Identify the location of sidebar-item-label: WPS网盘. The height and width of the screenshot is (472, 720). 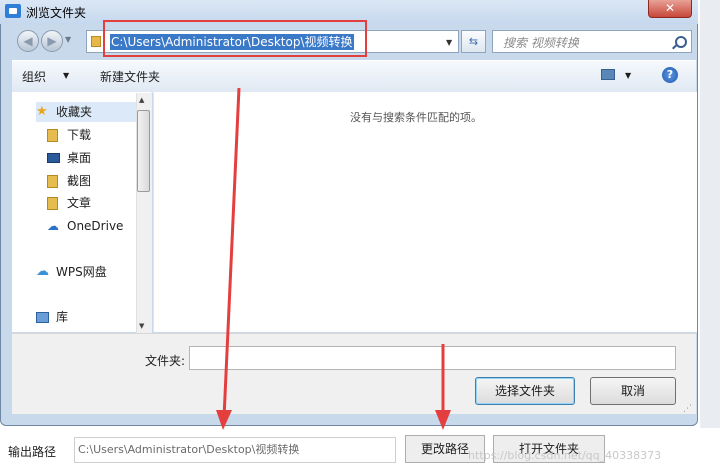
(81, 272).